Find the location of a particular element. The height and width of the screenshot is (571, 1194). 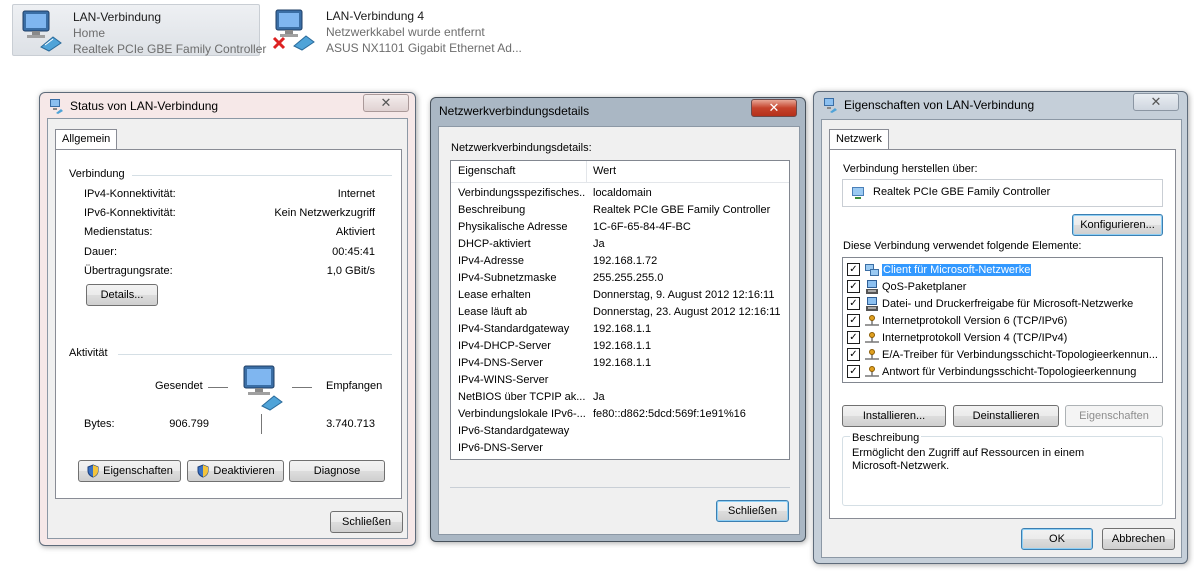

details-row: DHCP-aktiviert Ja is located at coordinates (620, 244).